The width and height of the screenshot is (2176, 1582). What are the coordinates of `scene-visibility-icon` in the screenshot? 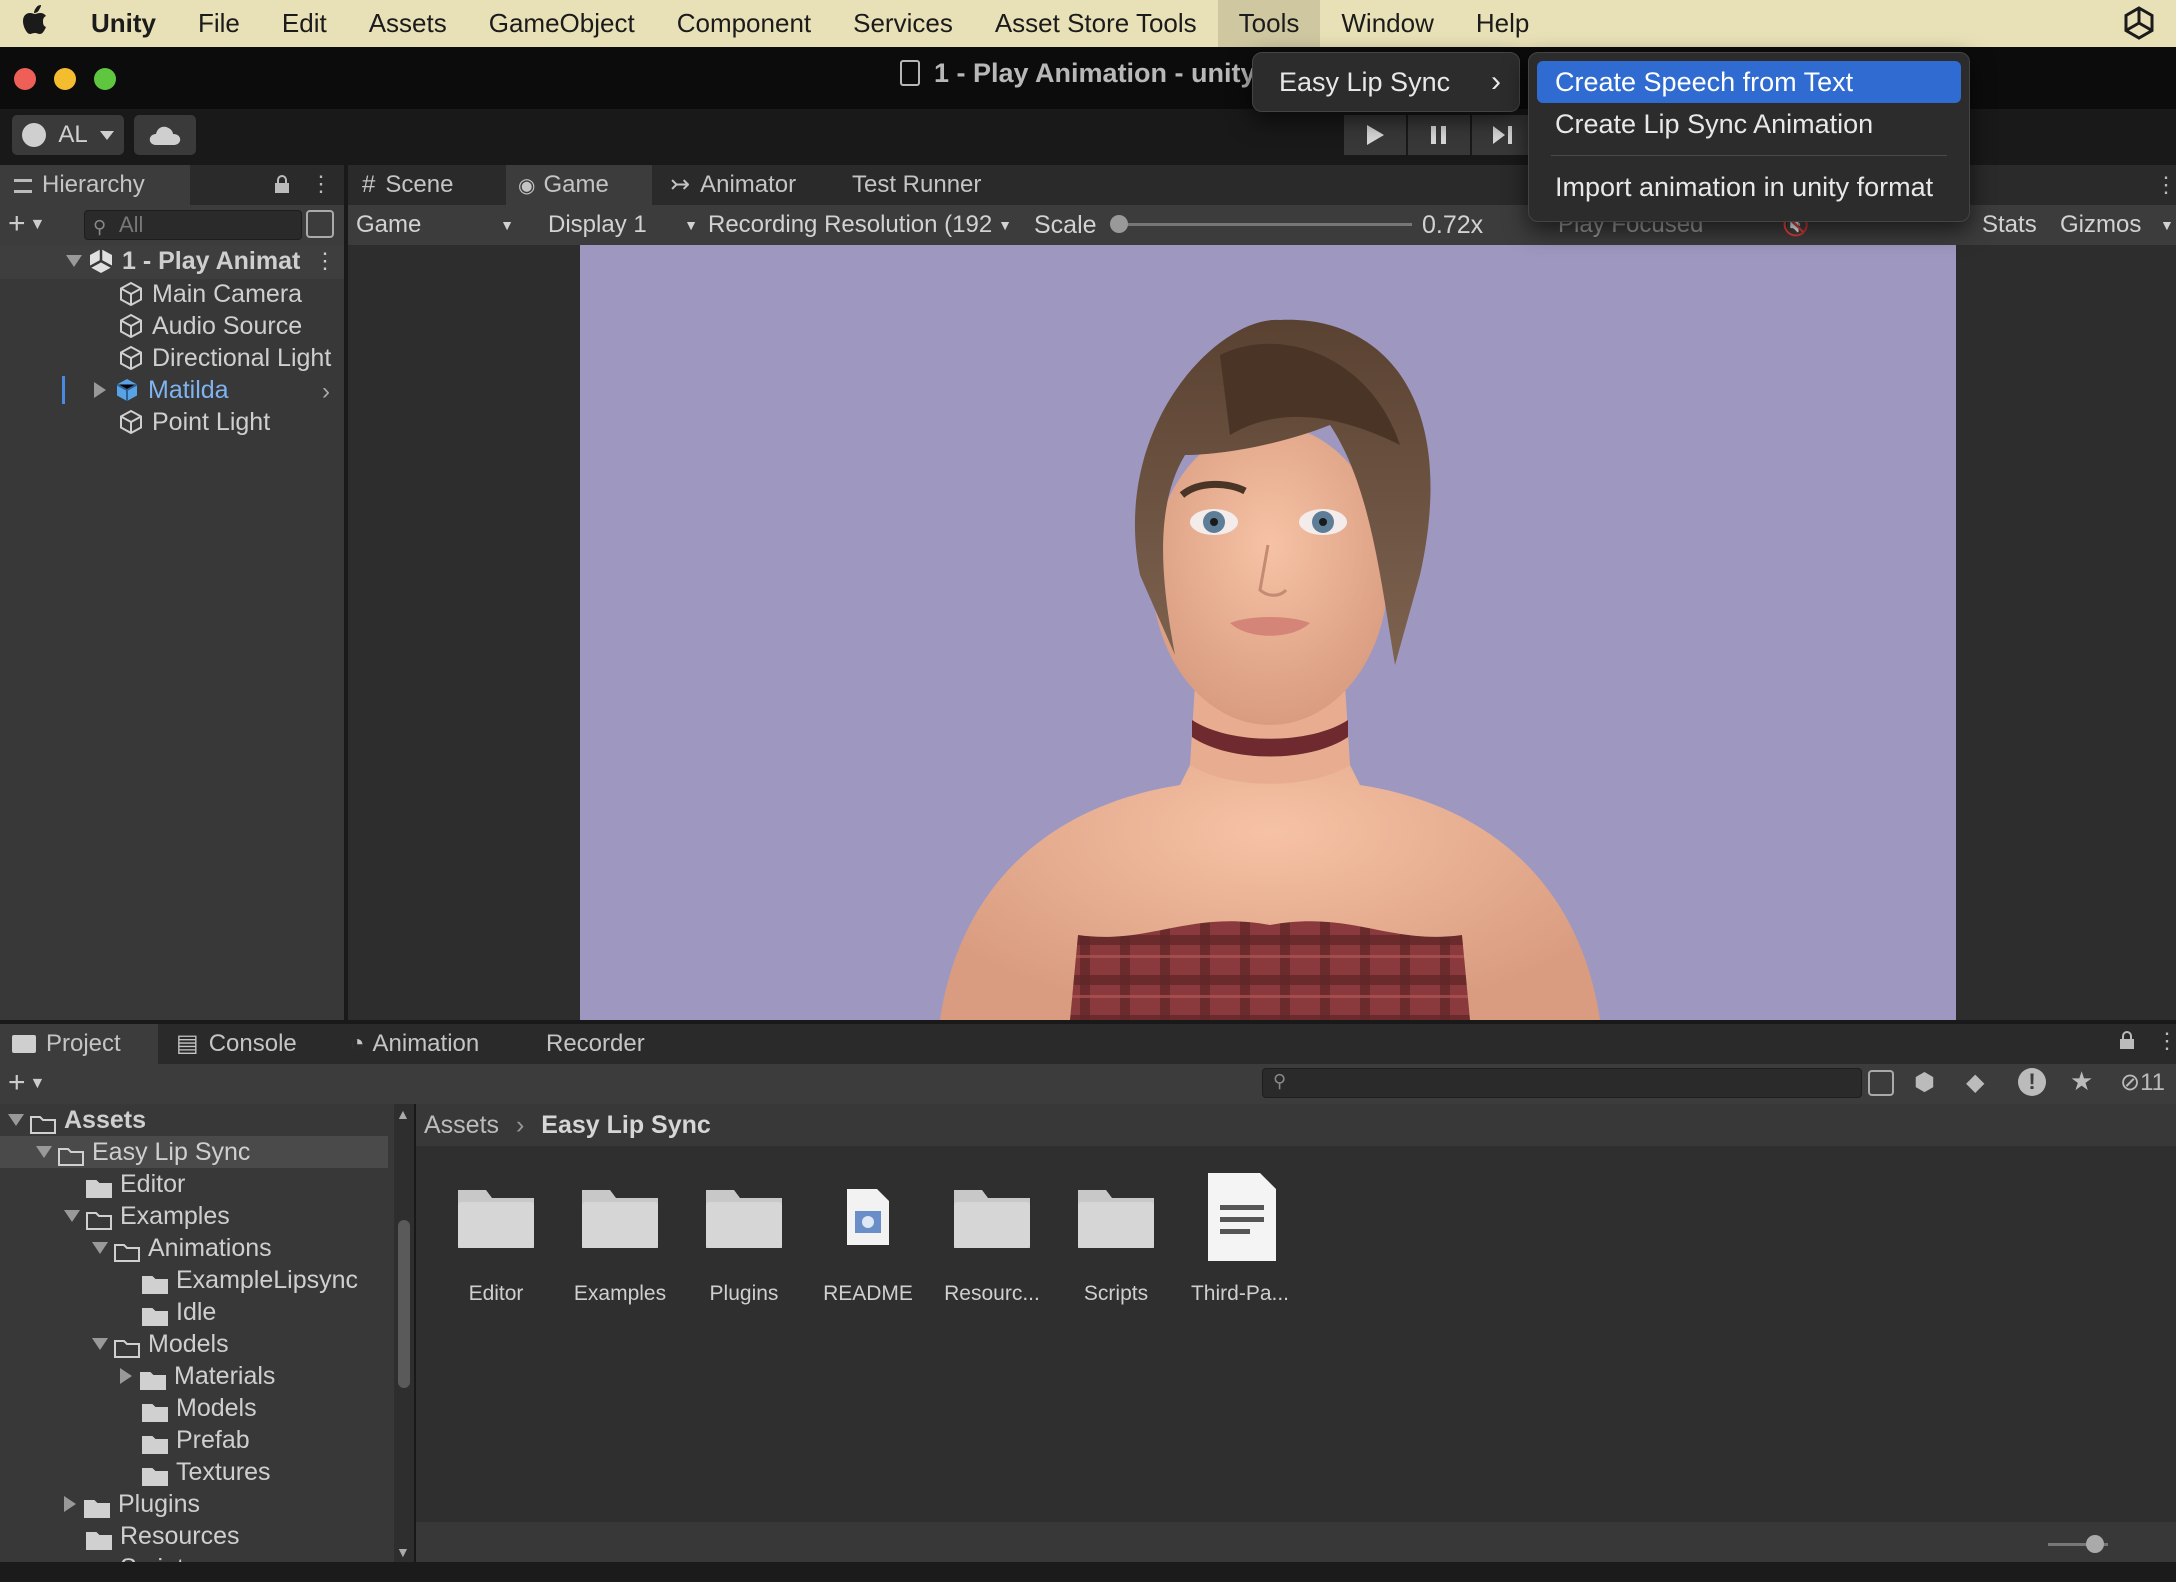 It's located at (320, 224).